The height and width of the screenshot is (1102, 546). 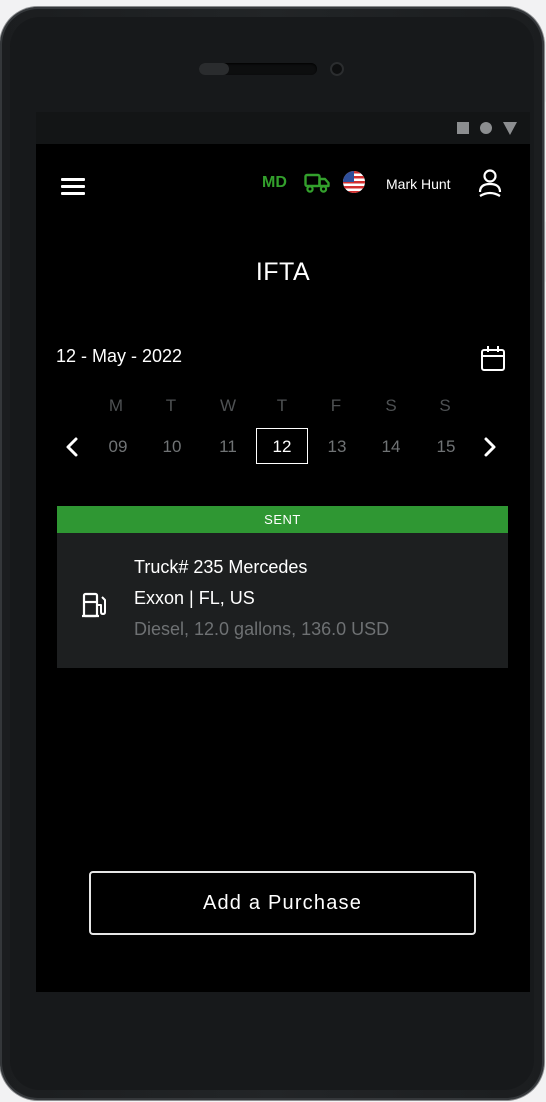 I want to click on us-flag-icon, so click(x=354, y=182).